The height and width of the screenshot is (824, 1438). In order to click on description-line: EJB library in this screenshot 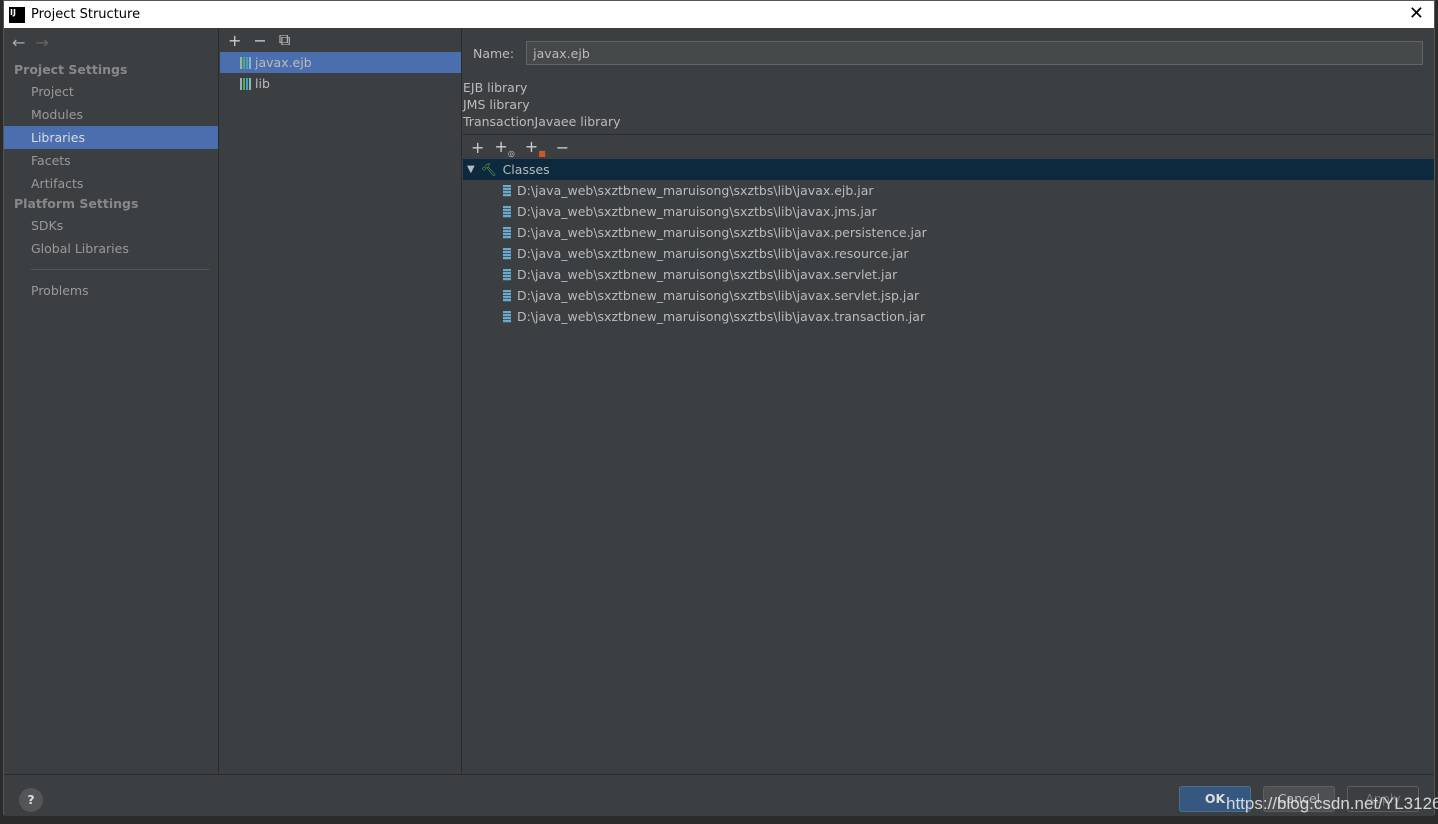, I will do `click(495, 87)`.